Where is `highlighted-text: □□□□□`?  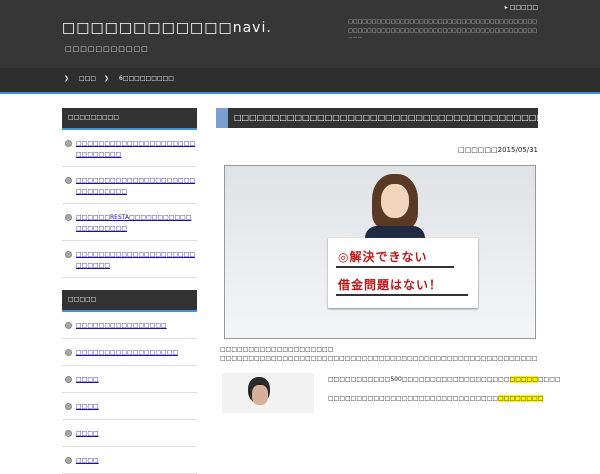
highlighted-text: □□□□□ is located at coordinates (523, 379).